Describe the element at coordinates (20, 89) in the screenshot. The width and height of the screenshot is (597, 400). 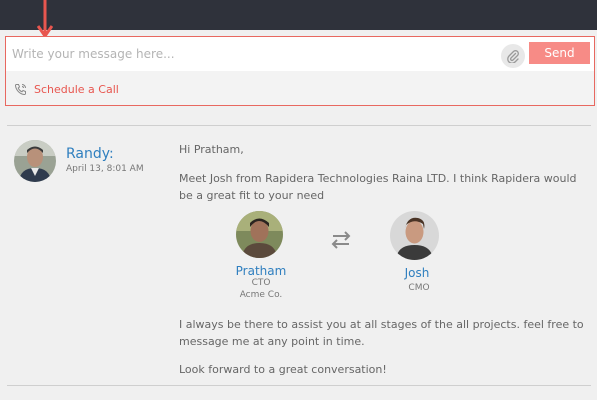
I see `phone-icon` at that location.